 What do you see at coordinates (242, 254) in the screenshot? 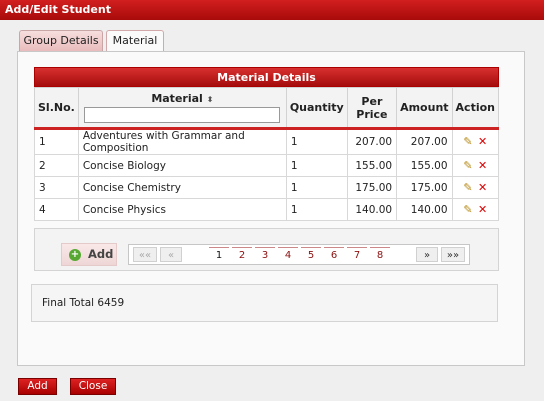
I see `pager-page-link: 2` at bounding box center [242, 254].